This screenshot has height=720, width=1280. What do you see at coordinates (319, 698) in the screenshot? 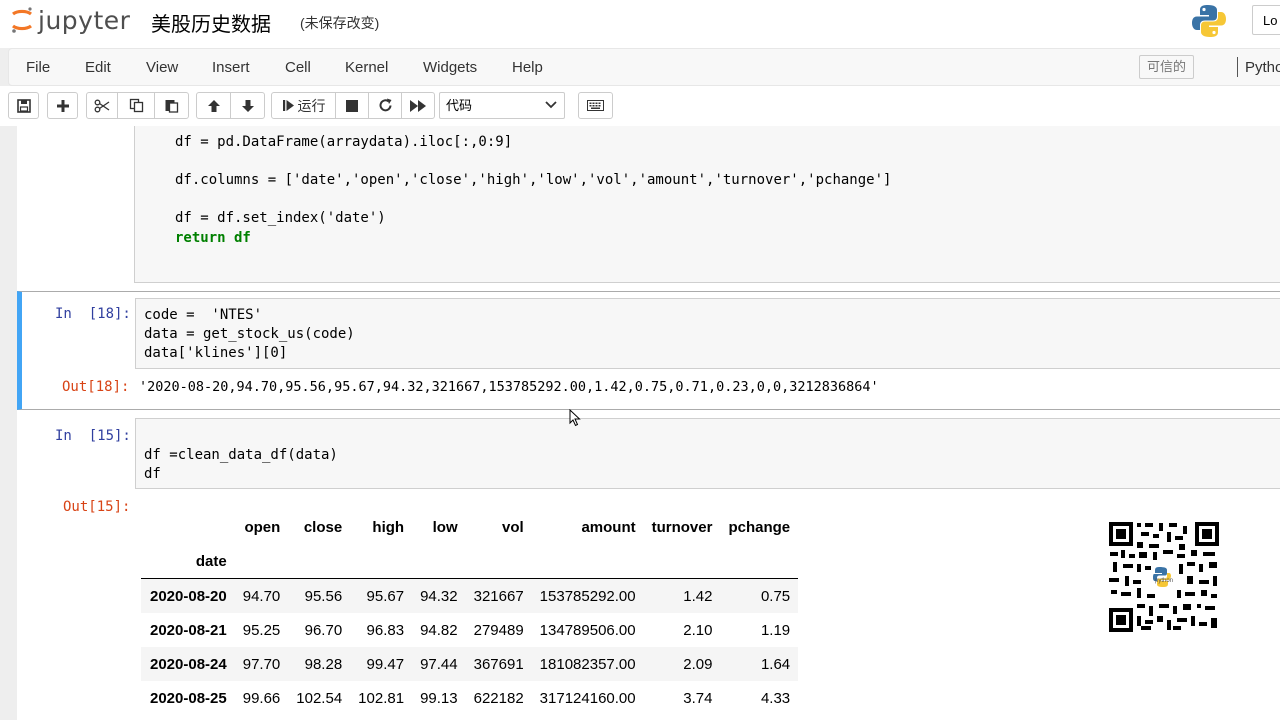
I see `table-cell: 102.54` at bounding box center [319, 698].